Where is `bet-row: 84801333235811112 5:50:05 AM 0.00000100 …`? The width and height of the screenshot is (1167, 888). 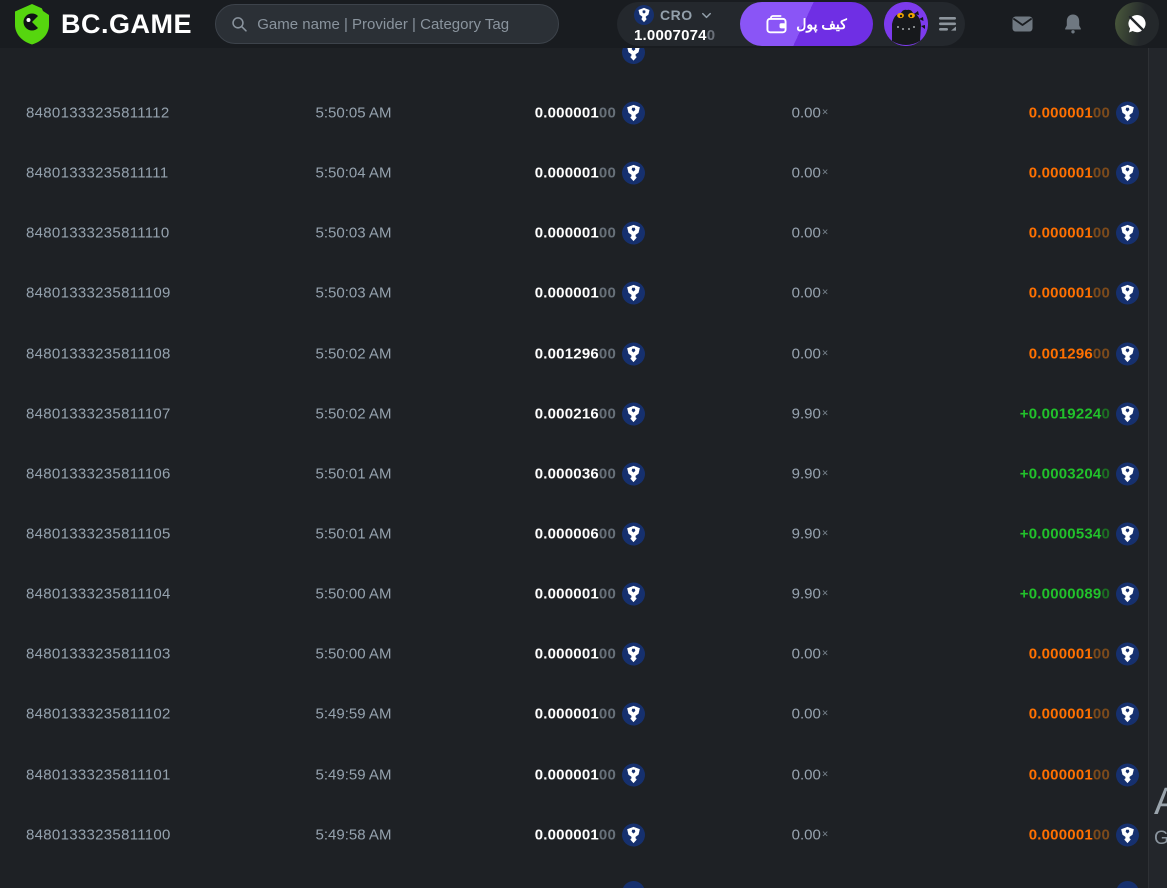
bet-row: 84801333235811112 5:50:05 AM 0.00000100 … is located at coordinates (583, 113).